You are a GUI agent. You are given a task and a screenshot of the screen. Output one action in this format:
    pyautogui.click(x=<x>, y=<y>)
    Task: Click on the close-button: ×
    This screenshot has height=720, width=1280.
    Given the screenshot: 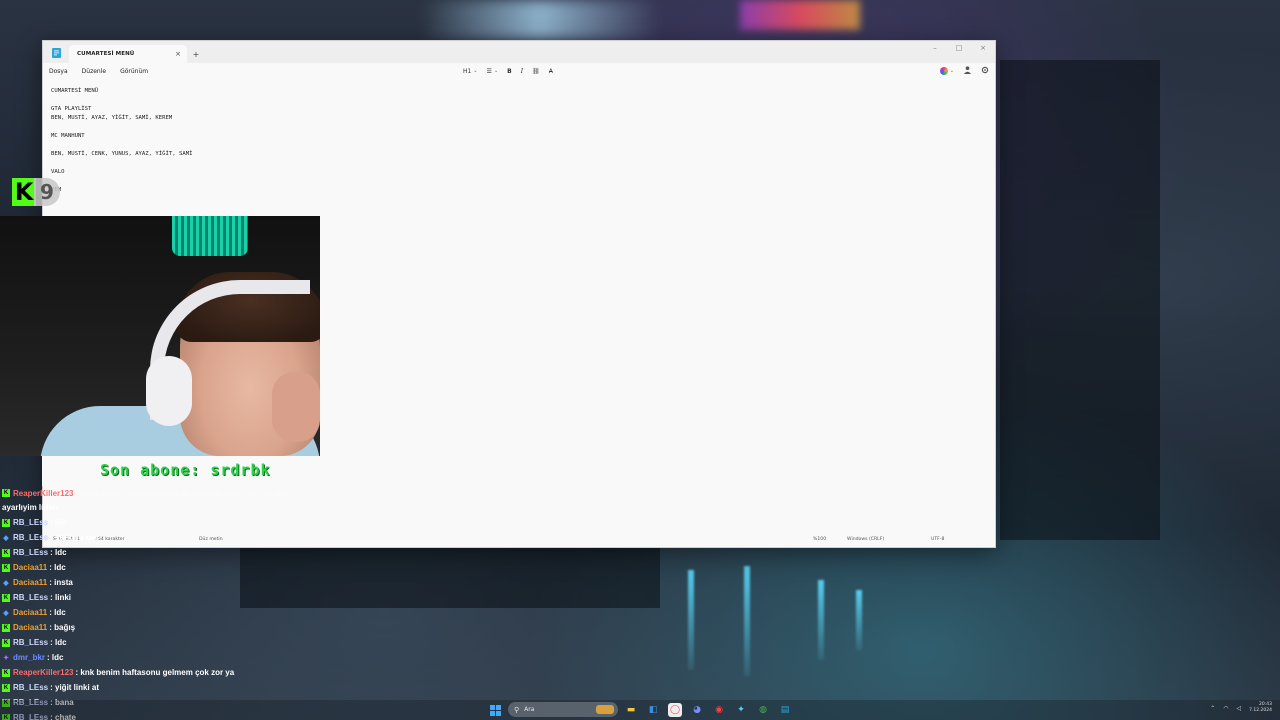 What is the action you would take?
    pyautogui.click(x=983, y=48)
    